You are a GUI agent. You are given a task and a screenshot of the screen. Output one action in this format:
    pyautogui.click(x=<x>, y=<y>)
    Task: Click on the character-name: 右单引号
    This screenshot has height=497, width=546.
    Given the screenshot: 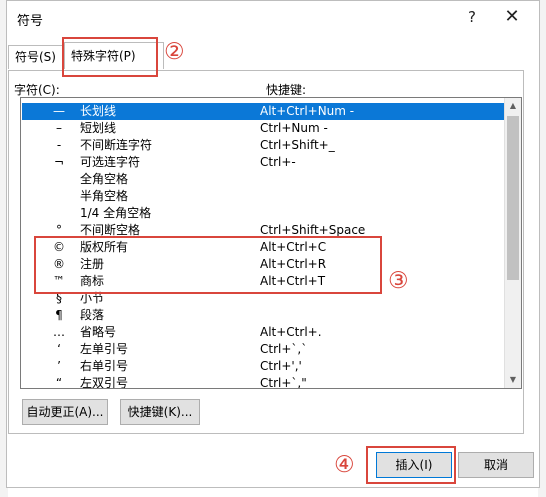 What is the action you would take?
    pyautogui.click(x=104, y=366)
    